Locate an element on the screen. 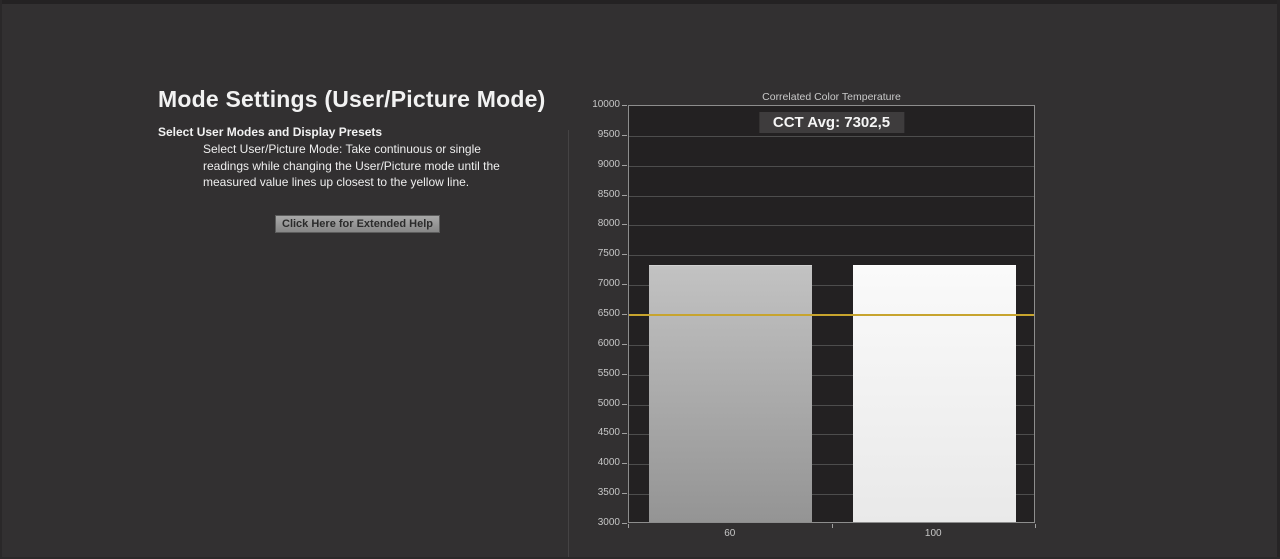 The width and height of the screenshot is (1280, 559). y-tick-label: 3000 is located at coordinates (608, 522).